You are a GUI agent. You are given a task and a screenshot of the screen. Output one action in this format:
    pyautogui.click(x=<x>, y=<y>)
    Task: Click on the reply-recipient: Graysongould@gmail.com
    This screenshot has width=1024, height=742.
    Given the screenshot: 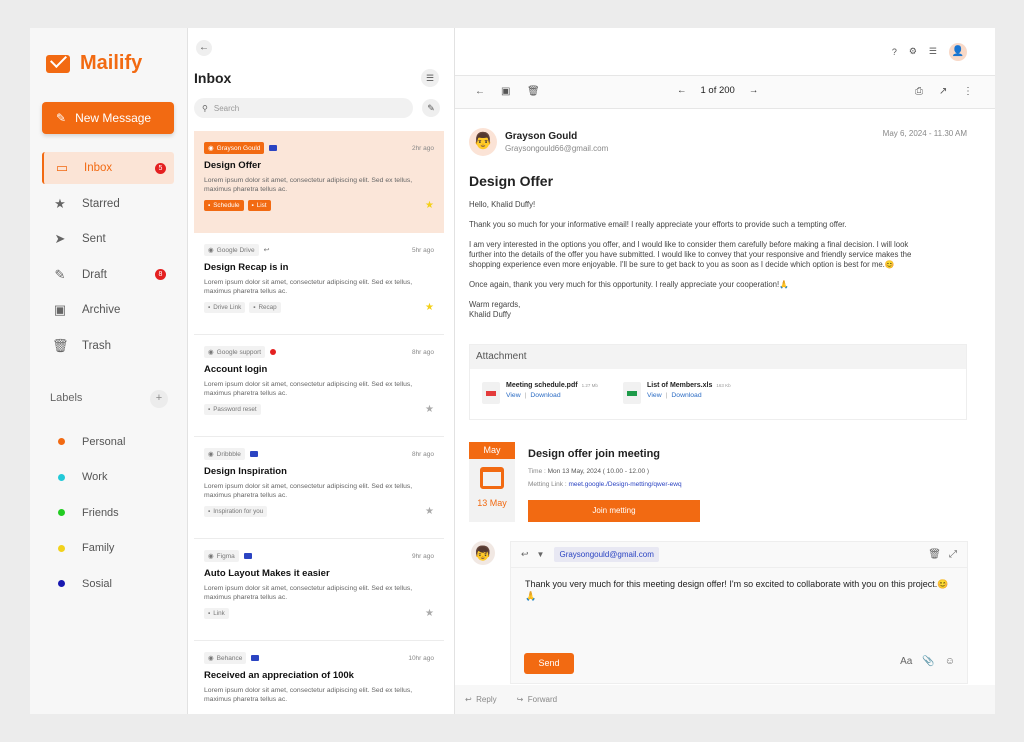 What is the action you would take?
    pyautogui.click(x=606, y=554)
    